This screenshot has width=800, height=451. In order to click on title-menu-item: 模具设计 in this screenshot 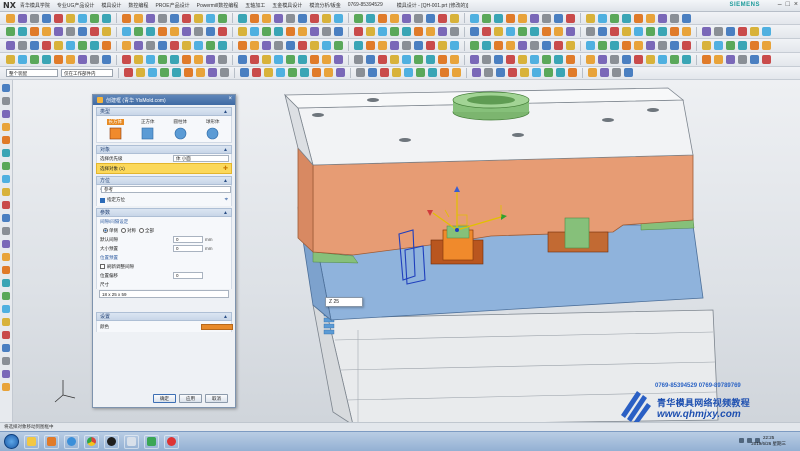, I will do `click(111, 5)`.